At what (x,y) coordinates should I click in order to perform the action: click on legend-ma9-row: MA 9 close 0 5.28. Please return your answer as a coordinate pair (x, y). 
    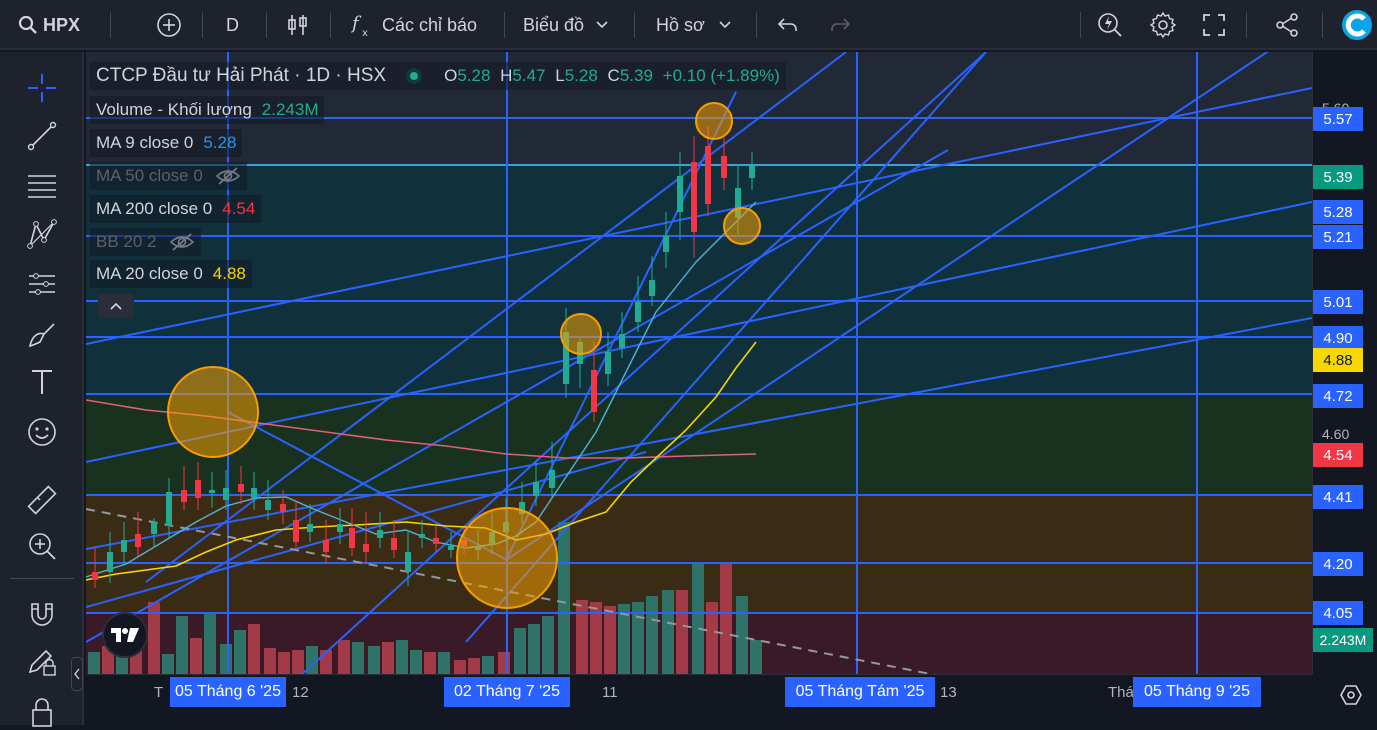
    Looking at the image, I should click on (166, 143).